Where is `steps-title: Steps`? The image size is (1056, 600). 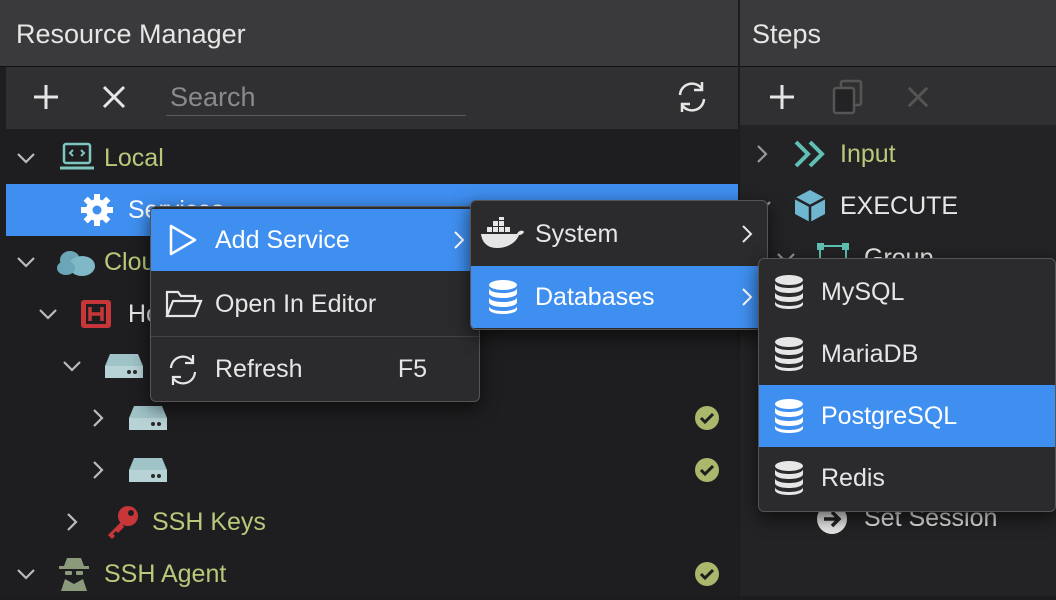 steps-title: Steps is located at coordinates (787, 34).